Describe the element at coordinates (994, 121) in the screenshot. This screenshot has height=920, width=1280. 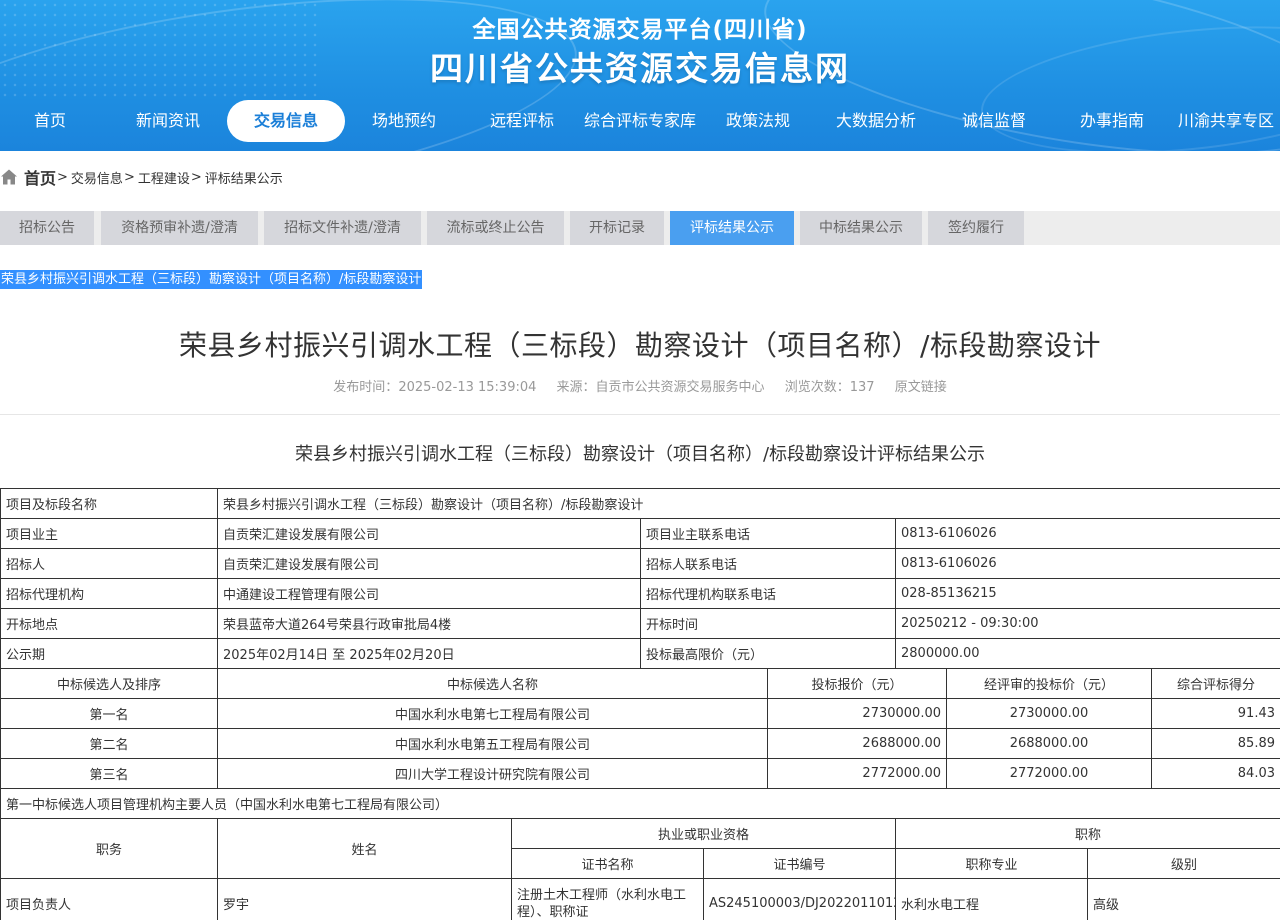
I see `nav-credit: 诚信监督` at that location.